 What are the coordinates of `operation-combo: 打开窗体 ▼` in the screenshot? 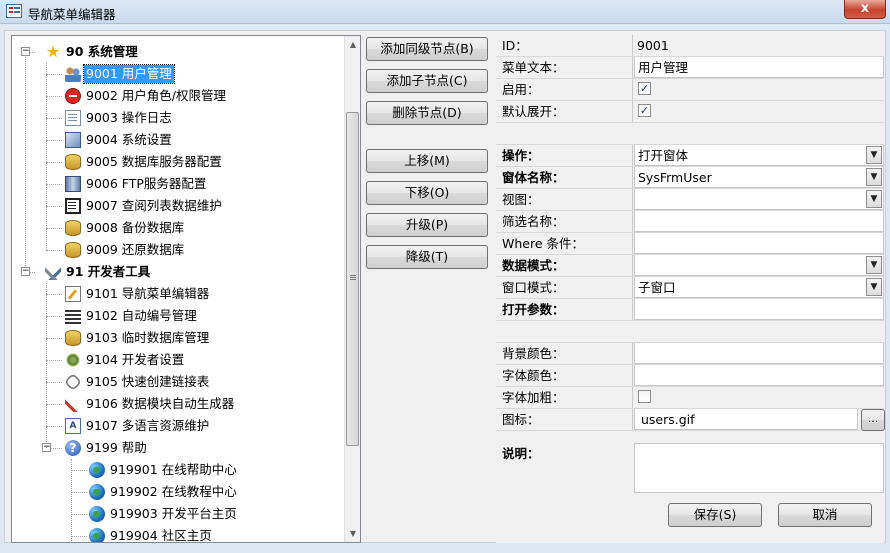 It's located at (759, 155).